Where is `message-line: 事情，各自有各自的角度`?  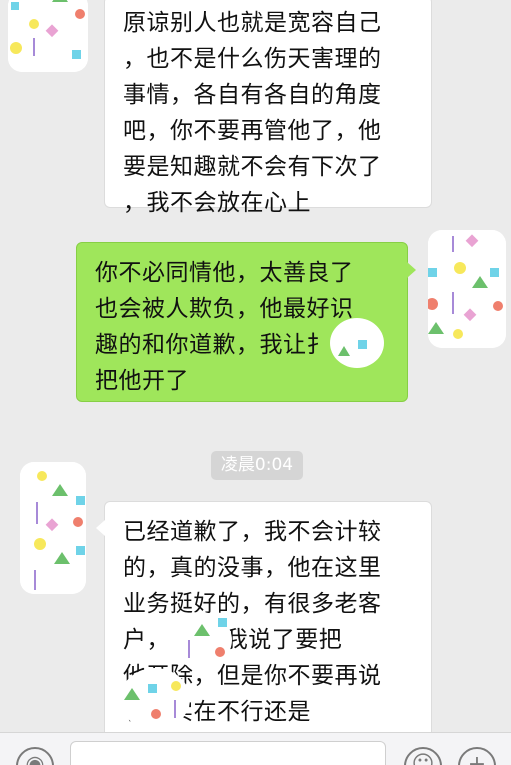
message-line: 事情，各自有各自的角度 is located at coordinates (252, 95).